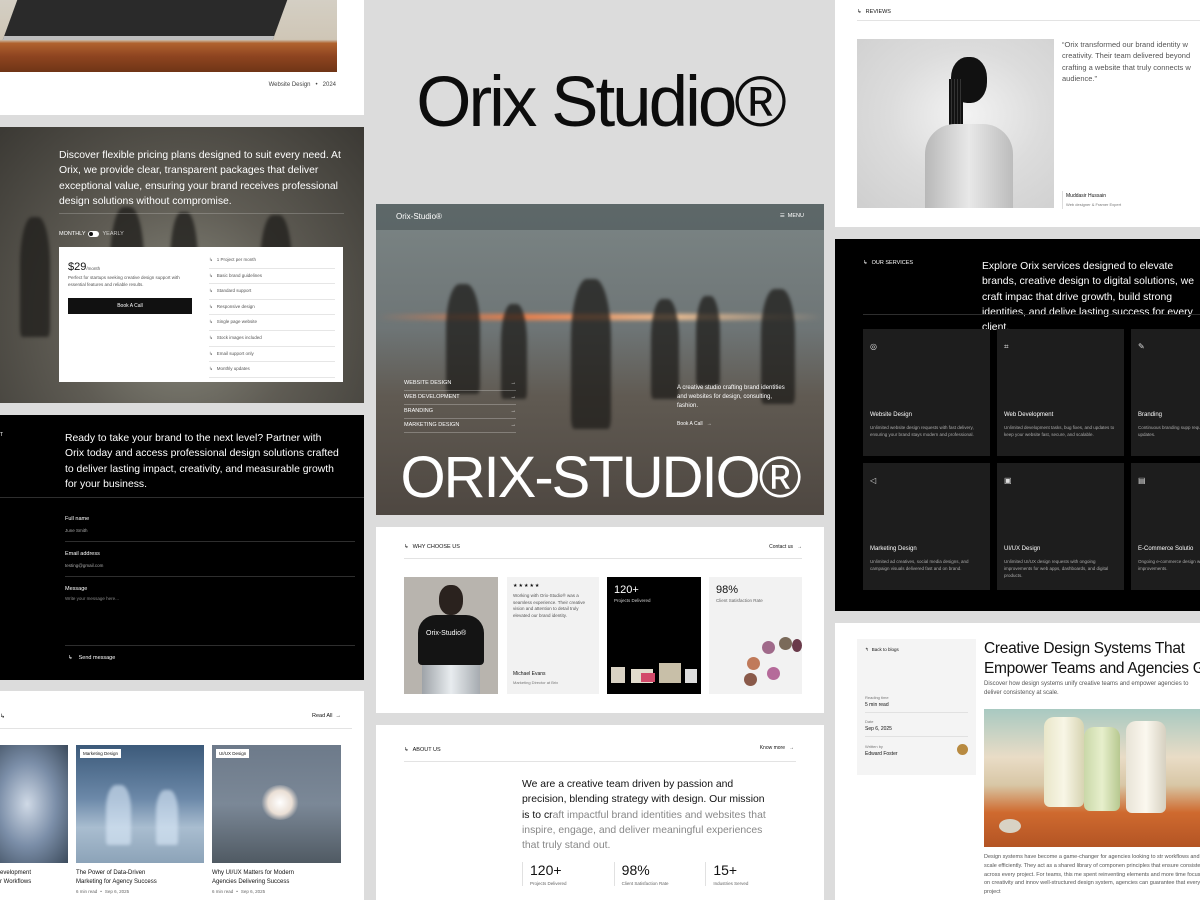 This screenshot has width=1200, height=900. I want to click on send-label: Send message, so click(97, 658).